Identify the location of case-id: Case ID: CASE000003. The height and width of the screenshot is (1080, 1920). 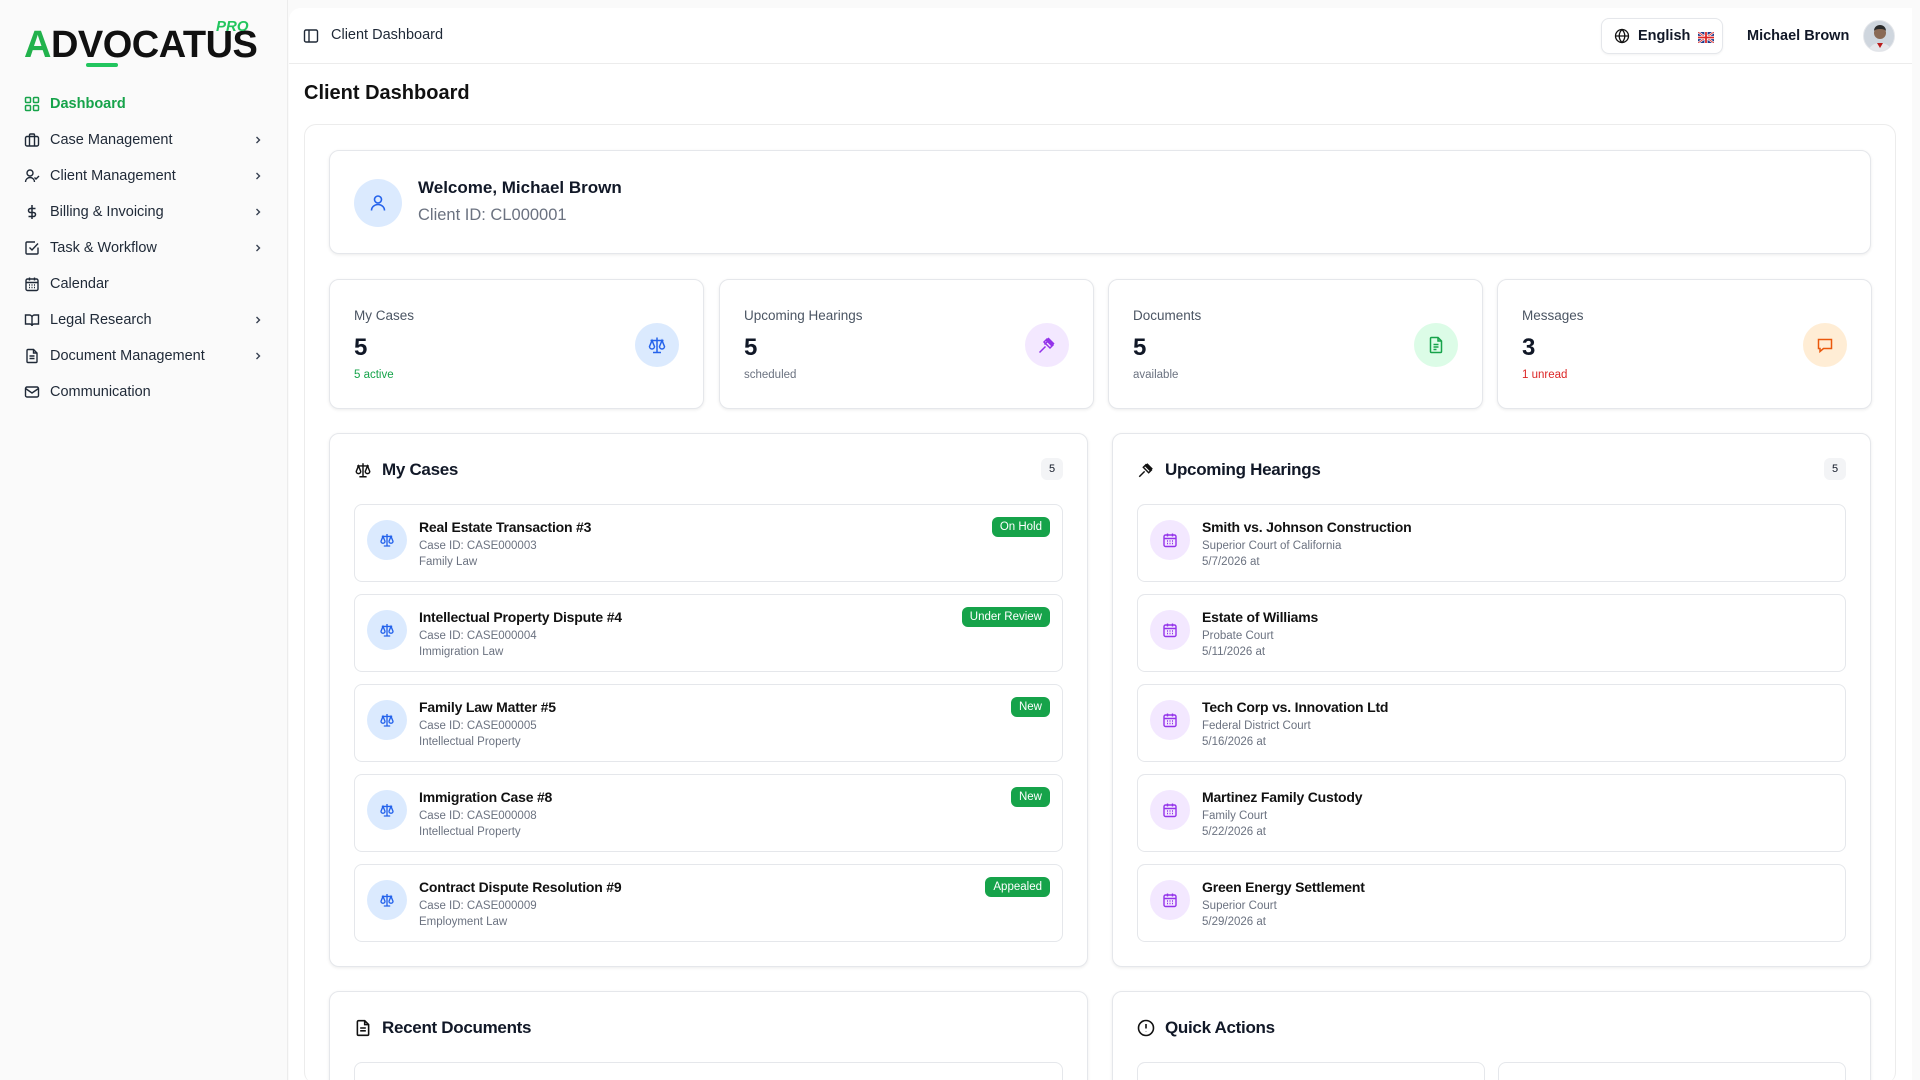
(478, 546).